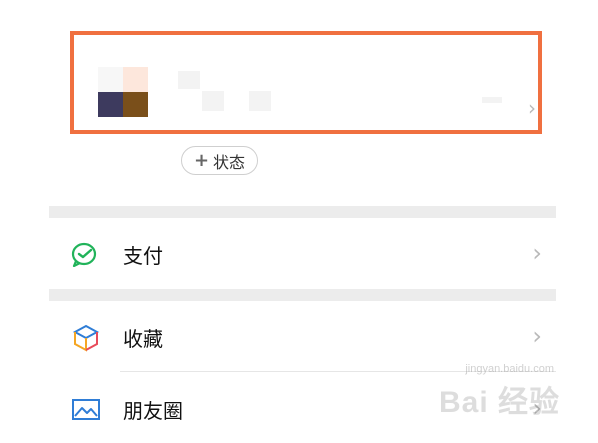 This screenshot has width=598, height=443. What do you see at coordinates (86, 254) in the screenshot?
I see `wechat-pay-icon` at bounding box center [86, 254].